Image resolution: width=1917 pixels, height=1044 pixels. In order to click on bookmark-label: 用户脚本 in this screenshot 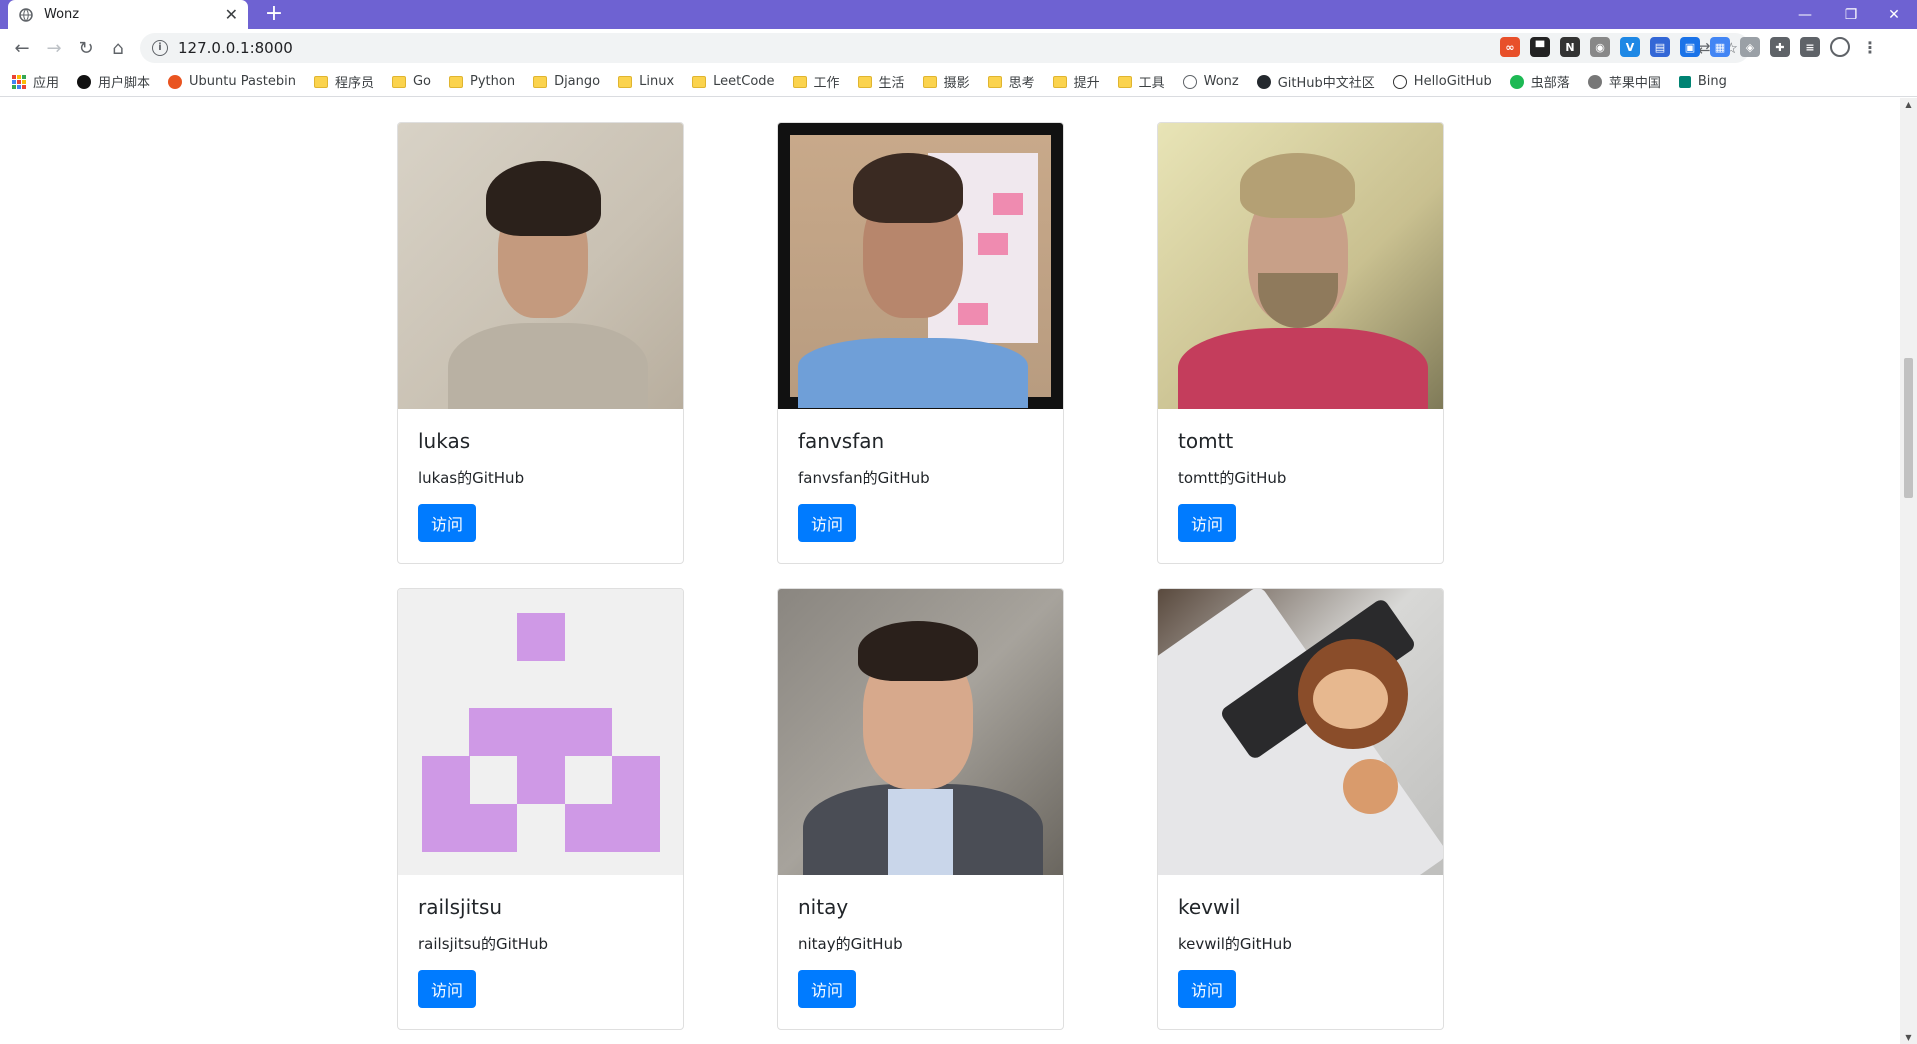, I will do `click(124, 83)`.